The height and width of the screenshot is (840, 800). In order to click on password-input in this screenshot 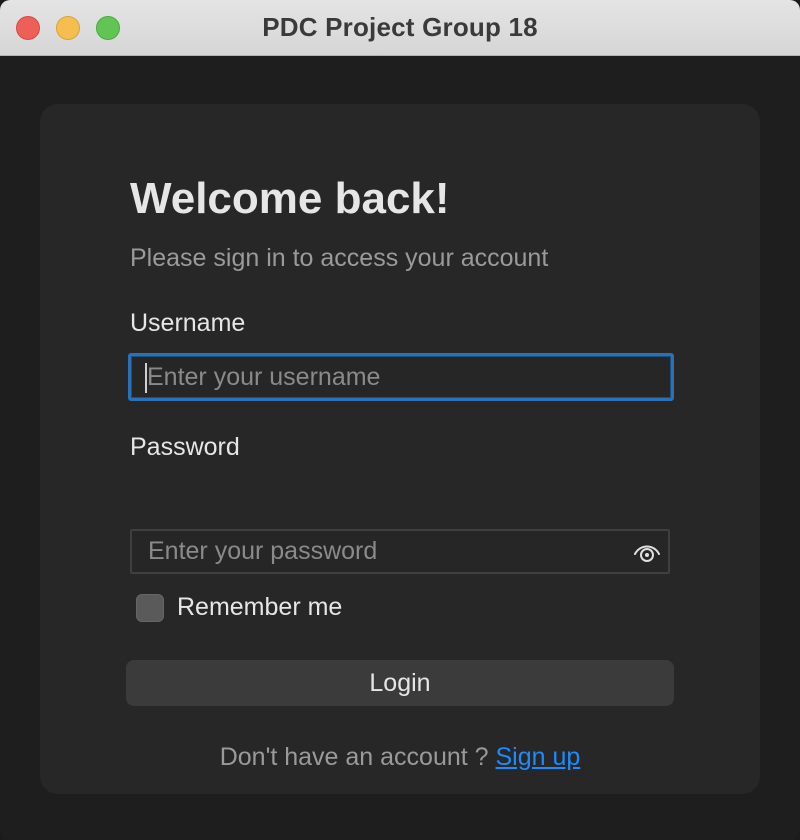, I will do `click(400, 551)`.